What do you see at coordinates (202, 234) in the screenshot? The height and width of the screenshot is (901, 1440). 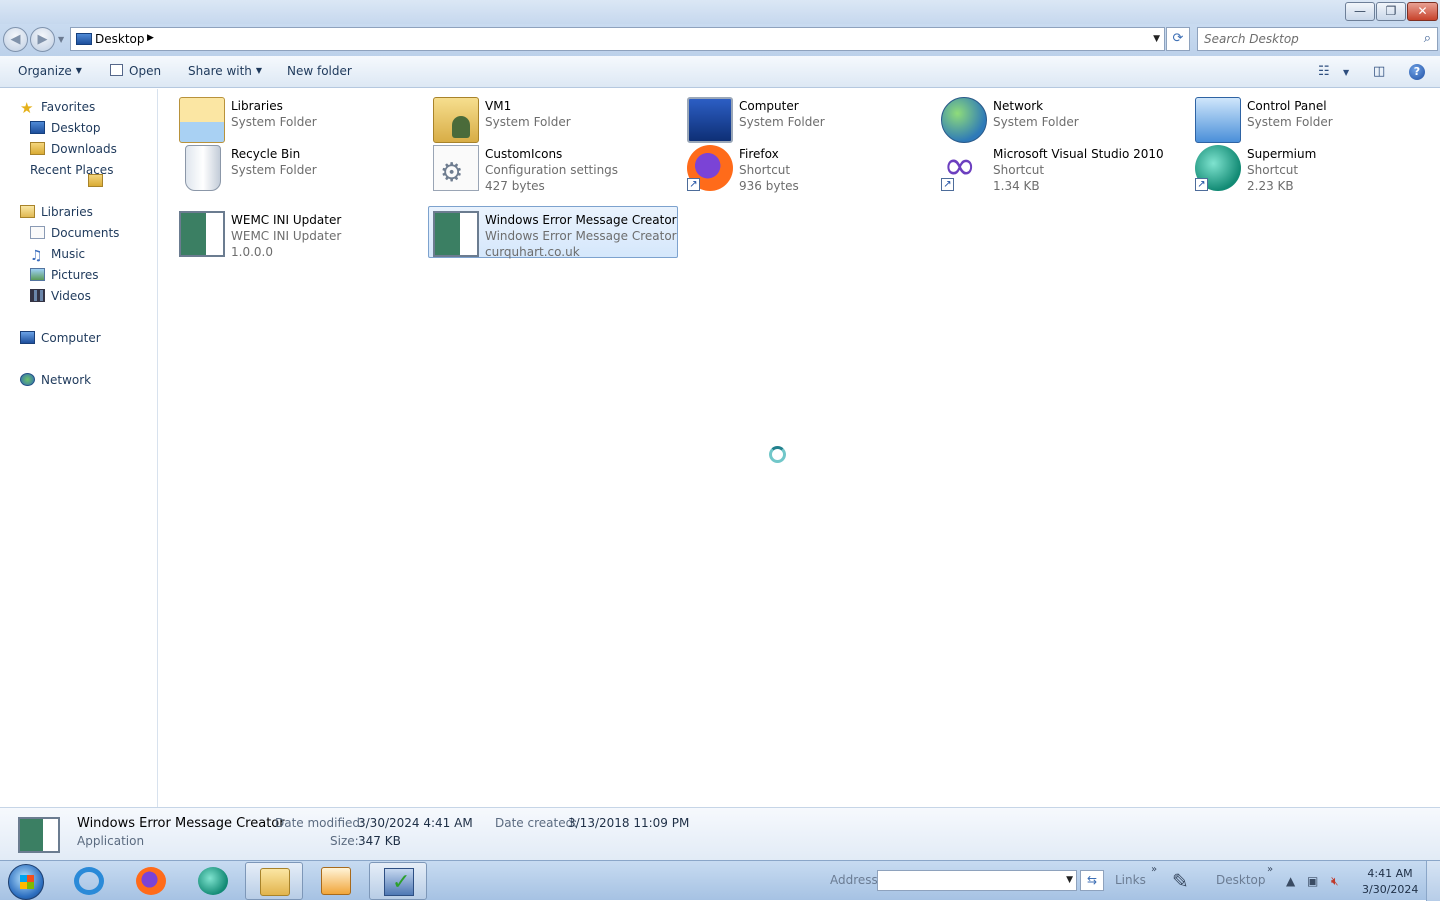 I see `application-window-icon` at bounding box center [202, 234].